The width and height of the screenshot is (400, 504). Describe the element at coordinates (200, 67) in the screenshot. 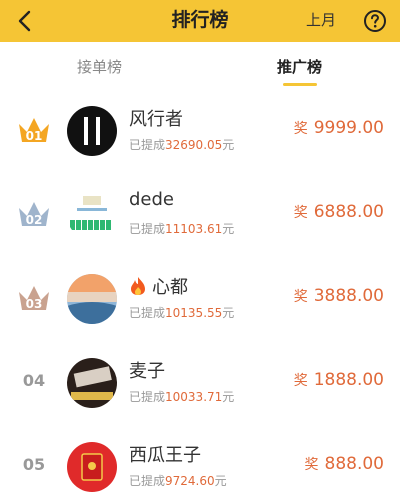

I see `tab-bar: 接单榜 推广榜` at that location.